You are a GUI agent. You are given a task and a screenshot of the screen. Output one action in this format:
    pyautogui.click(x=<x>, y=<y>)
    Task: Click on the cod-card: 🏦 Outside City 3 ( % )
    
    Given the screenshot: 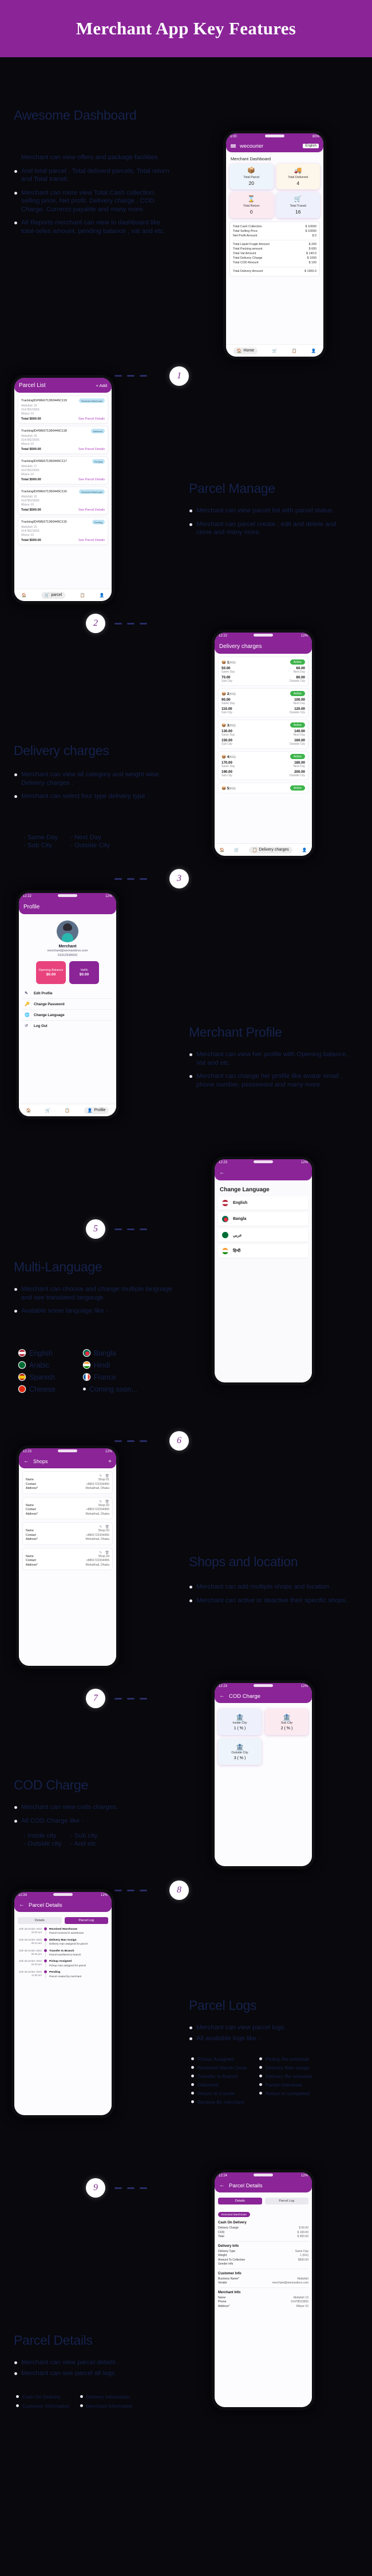 What is the action you would take?
    pyautogui.click(x=240, y=1752)
    